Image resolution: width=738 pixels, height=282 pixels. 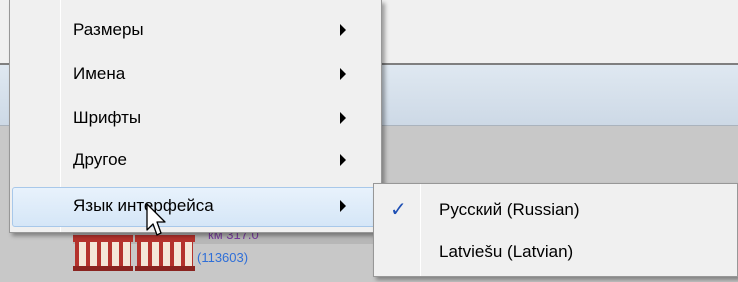 What do you see at coordinates (195, 161) in the screenshot?
I see `menu-item-other: Другое` at bounding box center [195, 161].